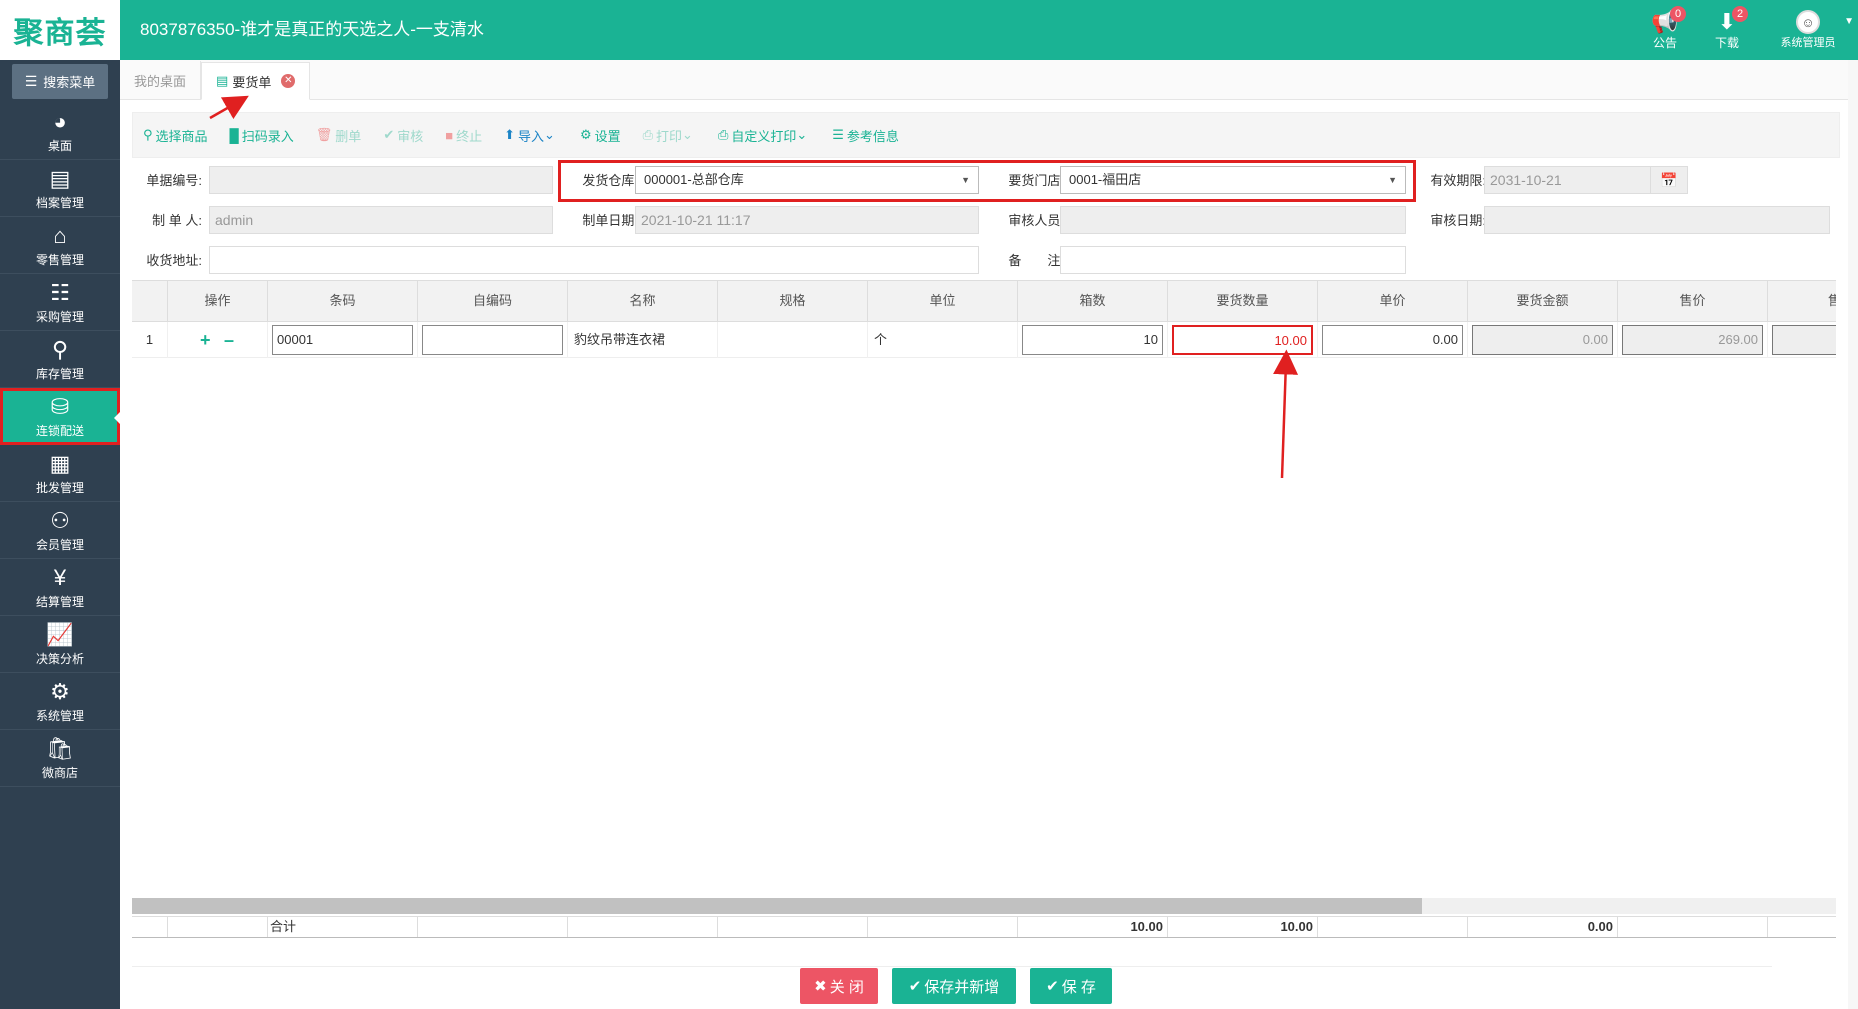  Describe the element at coordinates (610, 220) in the screenshot. I see `make-date-label: 制单日期:` at that location.